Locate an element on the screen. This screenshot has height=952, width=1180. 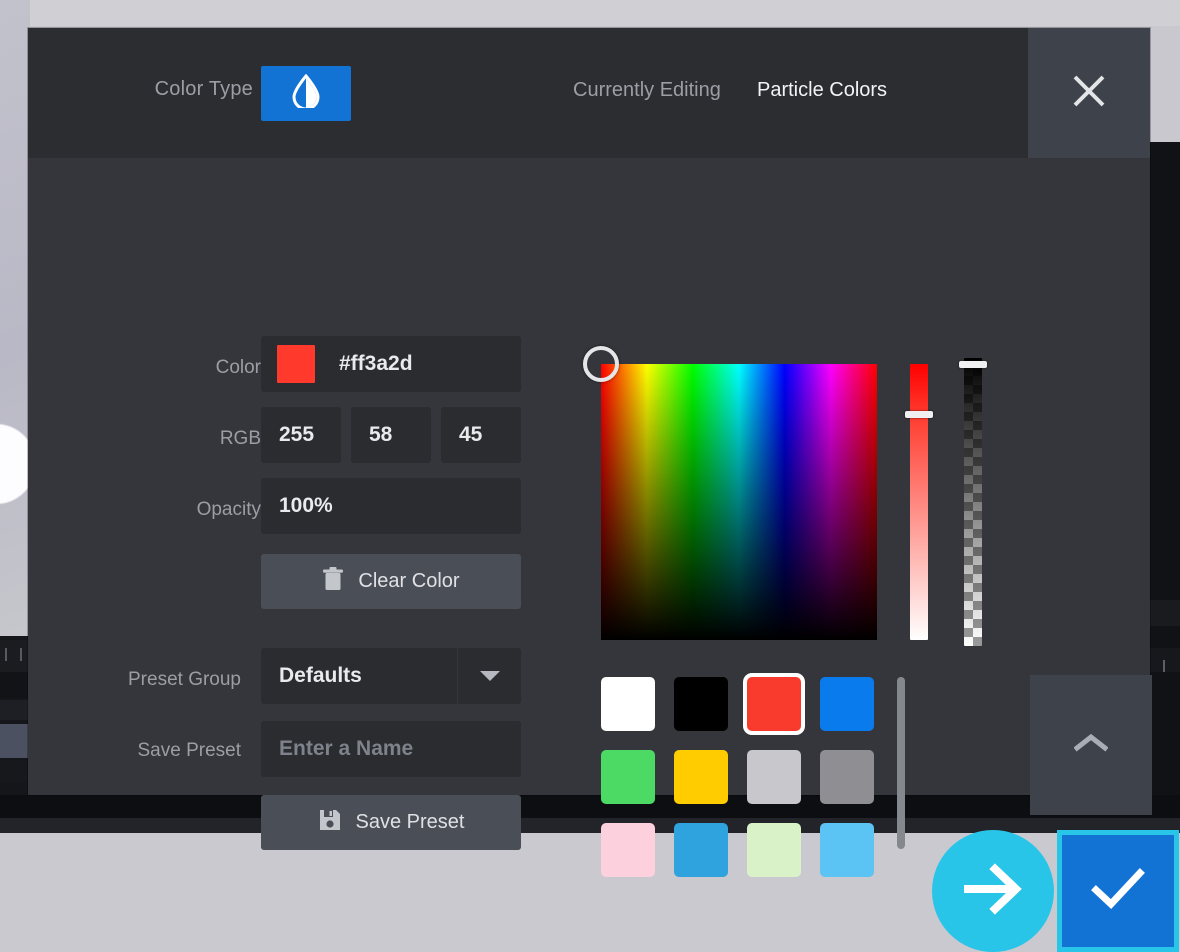
rgb-red-value: 255 is located at coordinates (296, 435).